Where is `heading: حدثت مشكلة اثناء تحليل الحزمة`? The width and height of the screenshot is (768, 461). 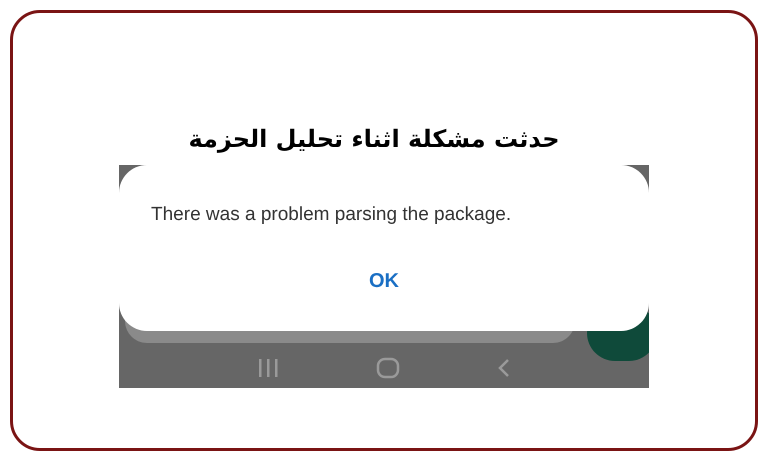 heading: حدثت مشكلة اثناء تحليل الحزمة is located at coordinates (374, 139).